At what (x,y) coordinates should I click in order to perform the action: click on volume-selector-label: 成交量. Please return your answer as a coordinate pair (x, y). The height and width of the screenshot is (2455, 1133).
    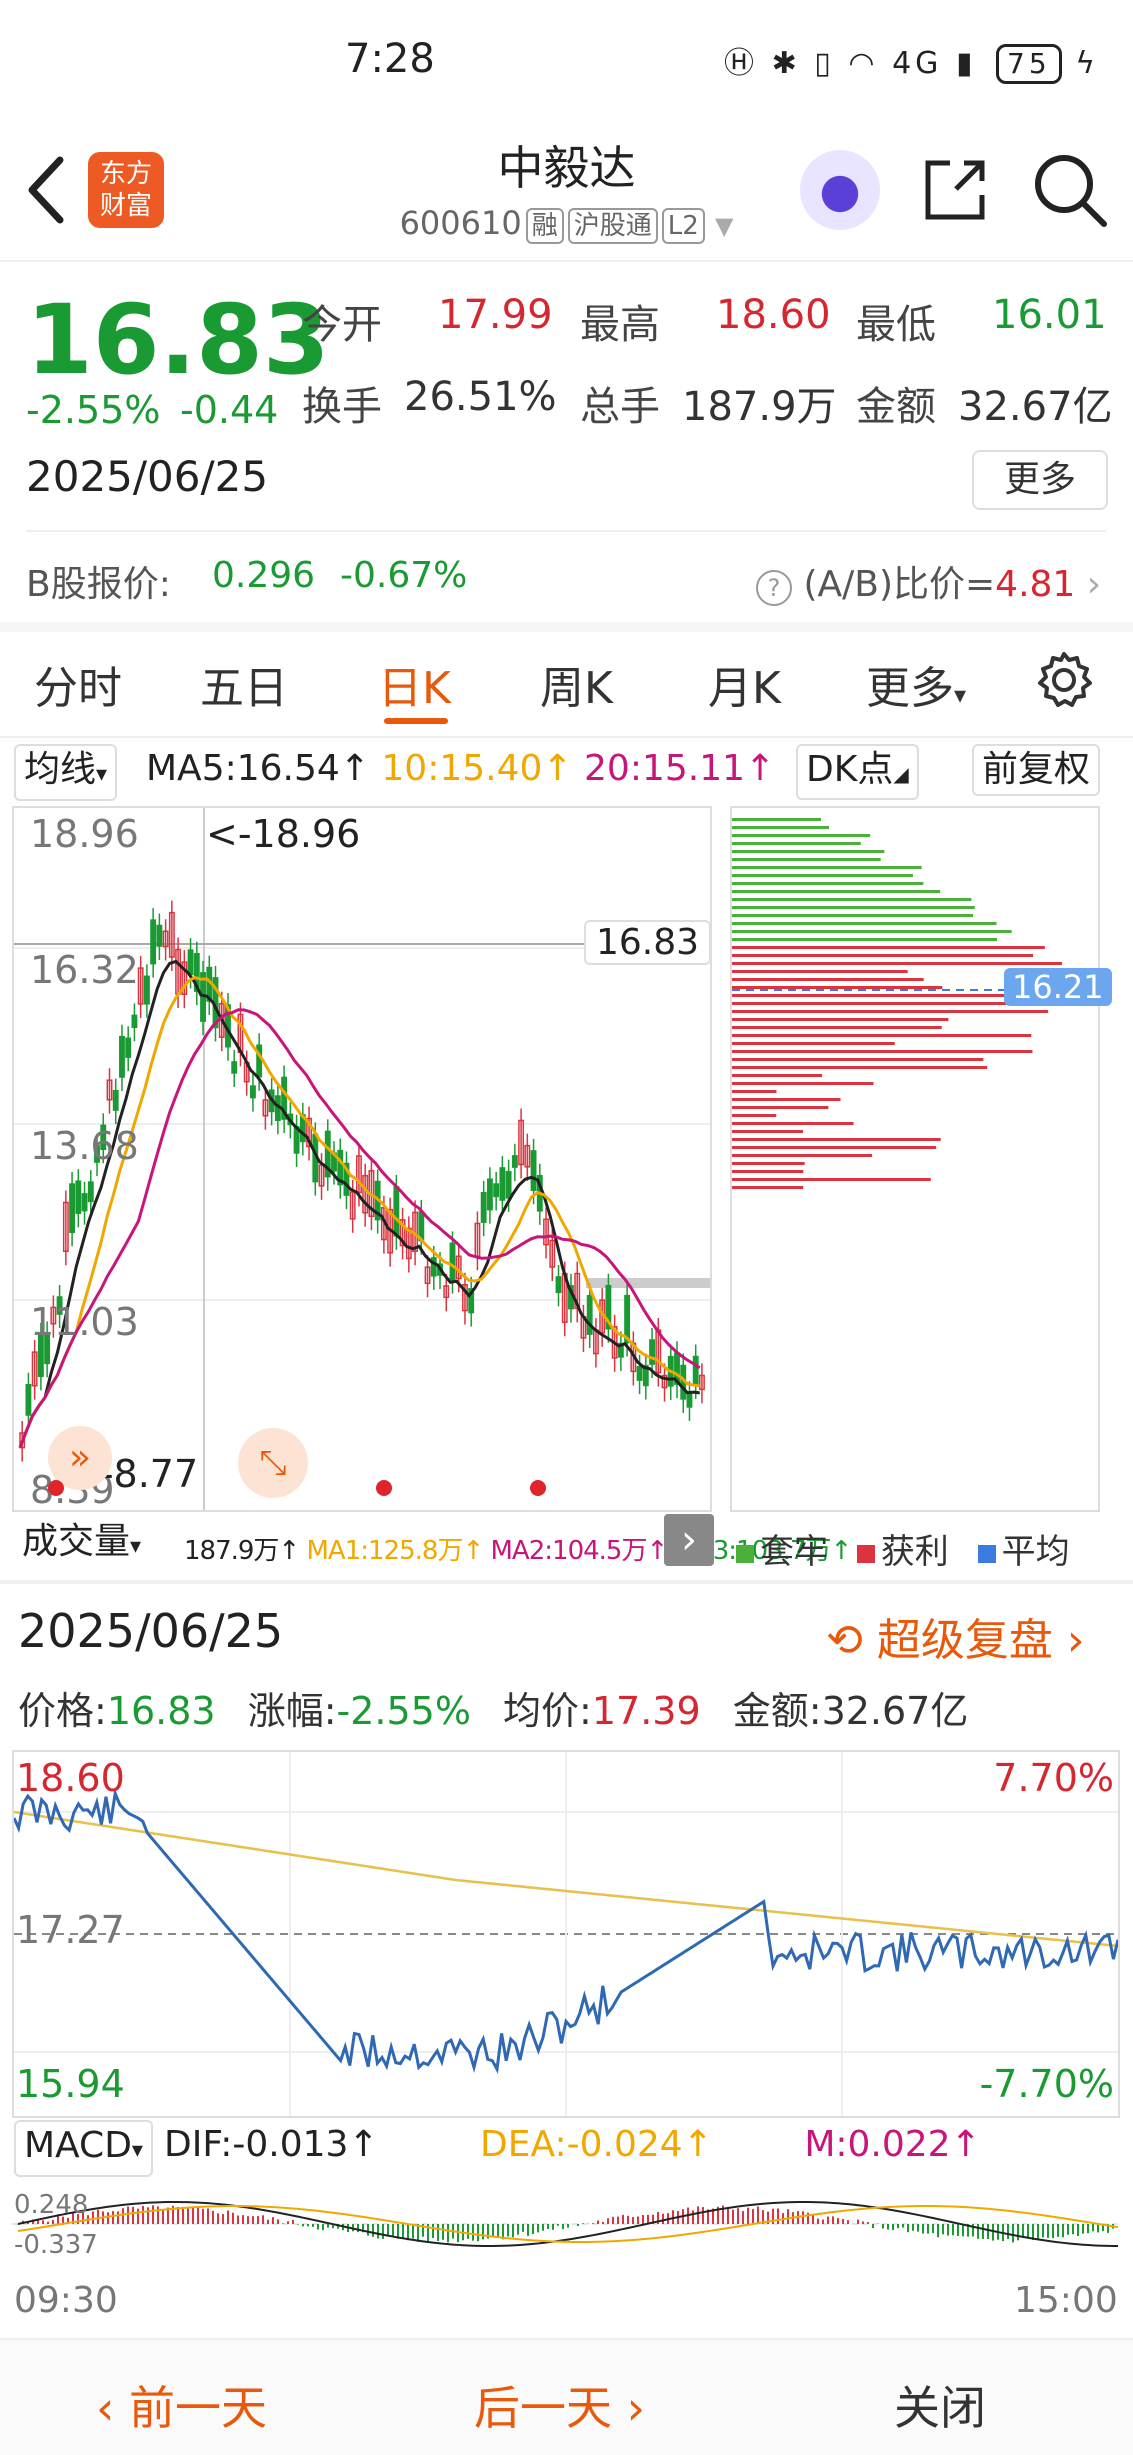
    Looking at the image, I should click on (76, 1541).